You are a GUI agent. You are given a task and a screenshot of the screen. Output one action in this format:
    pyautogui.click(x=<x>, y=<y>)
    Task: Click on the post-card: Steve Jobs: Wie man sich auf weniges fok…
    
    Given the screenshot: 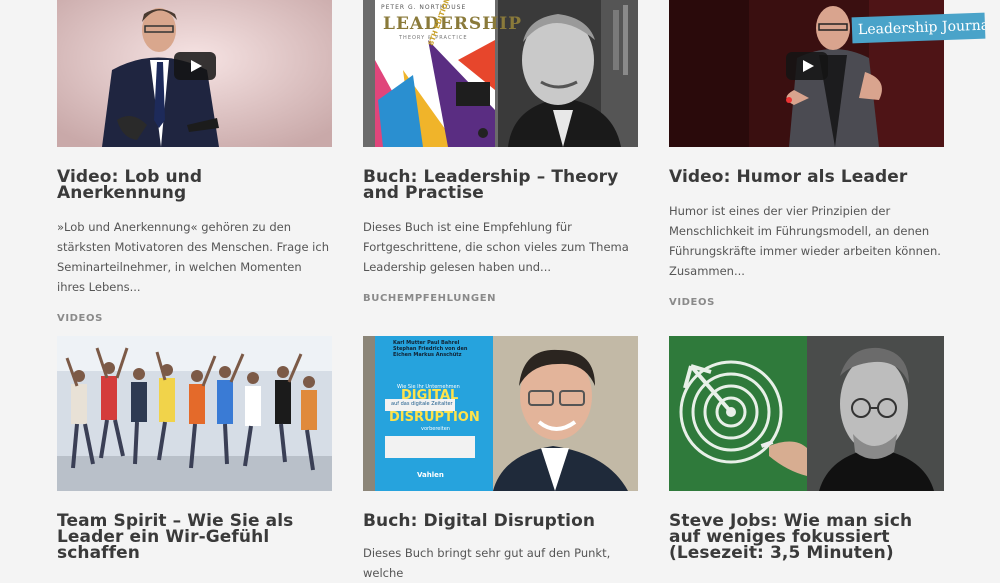 What is the action you would take?
    pyautogui.click(x=806, y=449)
    